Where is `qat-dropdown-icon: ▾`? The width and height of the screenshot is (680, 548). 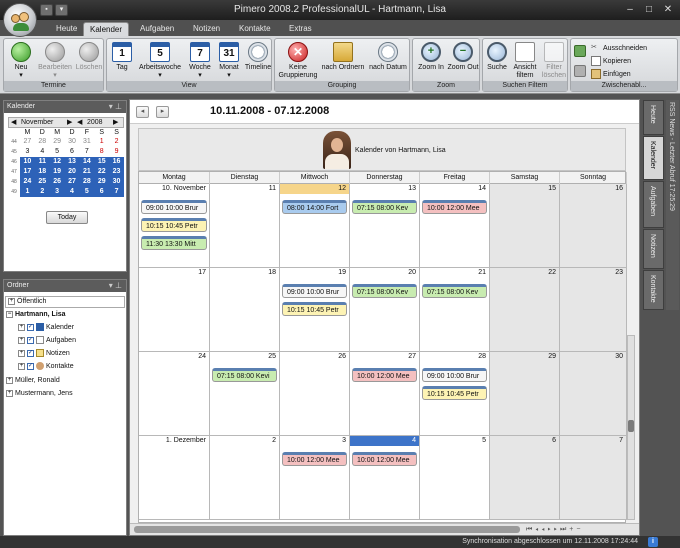
qat-dropdown-icon: ▾ is located at coordinates (61, 10).